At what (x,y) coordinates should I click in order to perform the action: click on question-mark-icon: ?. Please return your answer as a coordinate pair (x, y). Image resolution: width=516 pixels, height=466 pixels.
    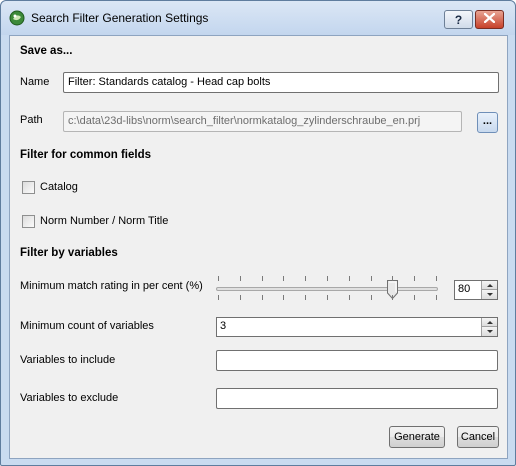
    Looking at the image, I should click on (458, 19).